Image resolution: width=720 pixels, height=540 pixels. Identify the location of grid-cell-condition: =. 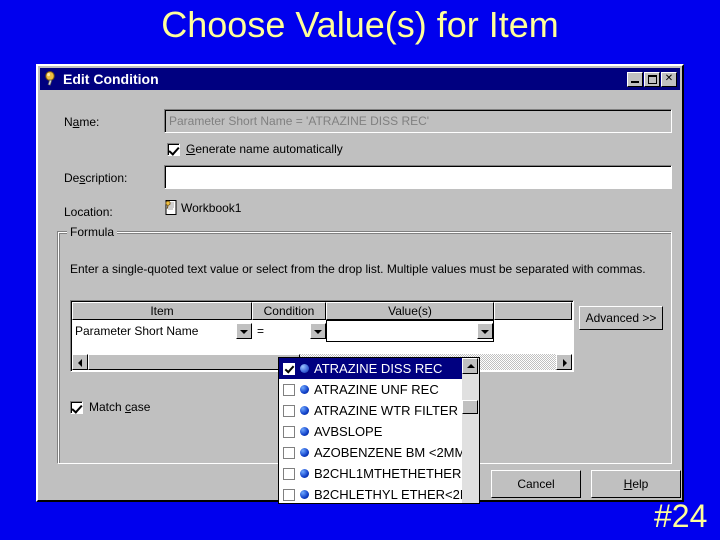
(289, 331).